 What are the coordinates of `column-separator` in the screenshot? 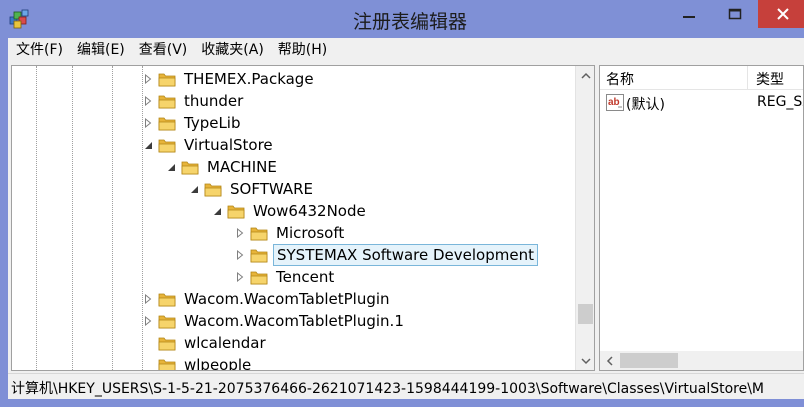 It's located at (747, 78).